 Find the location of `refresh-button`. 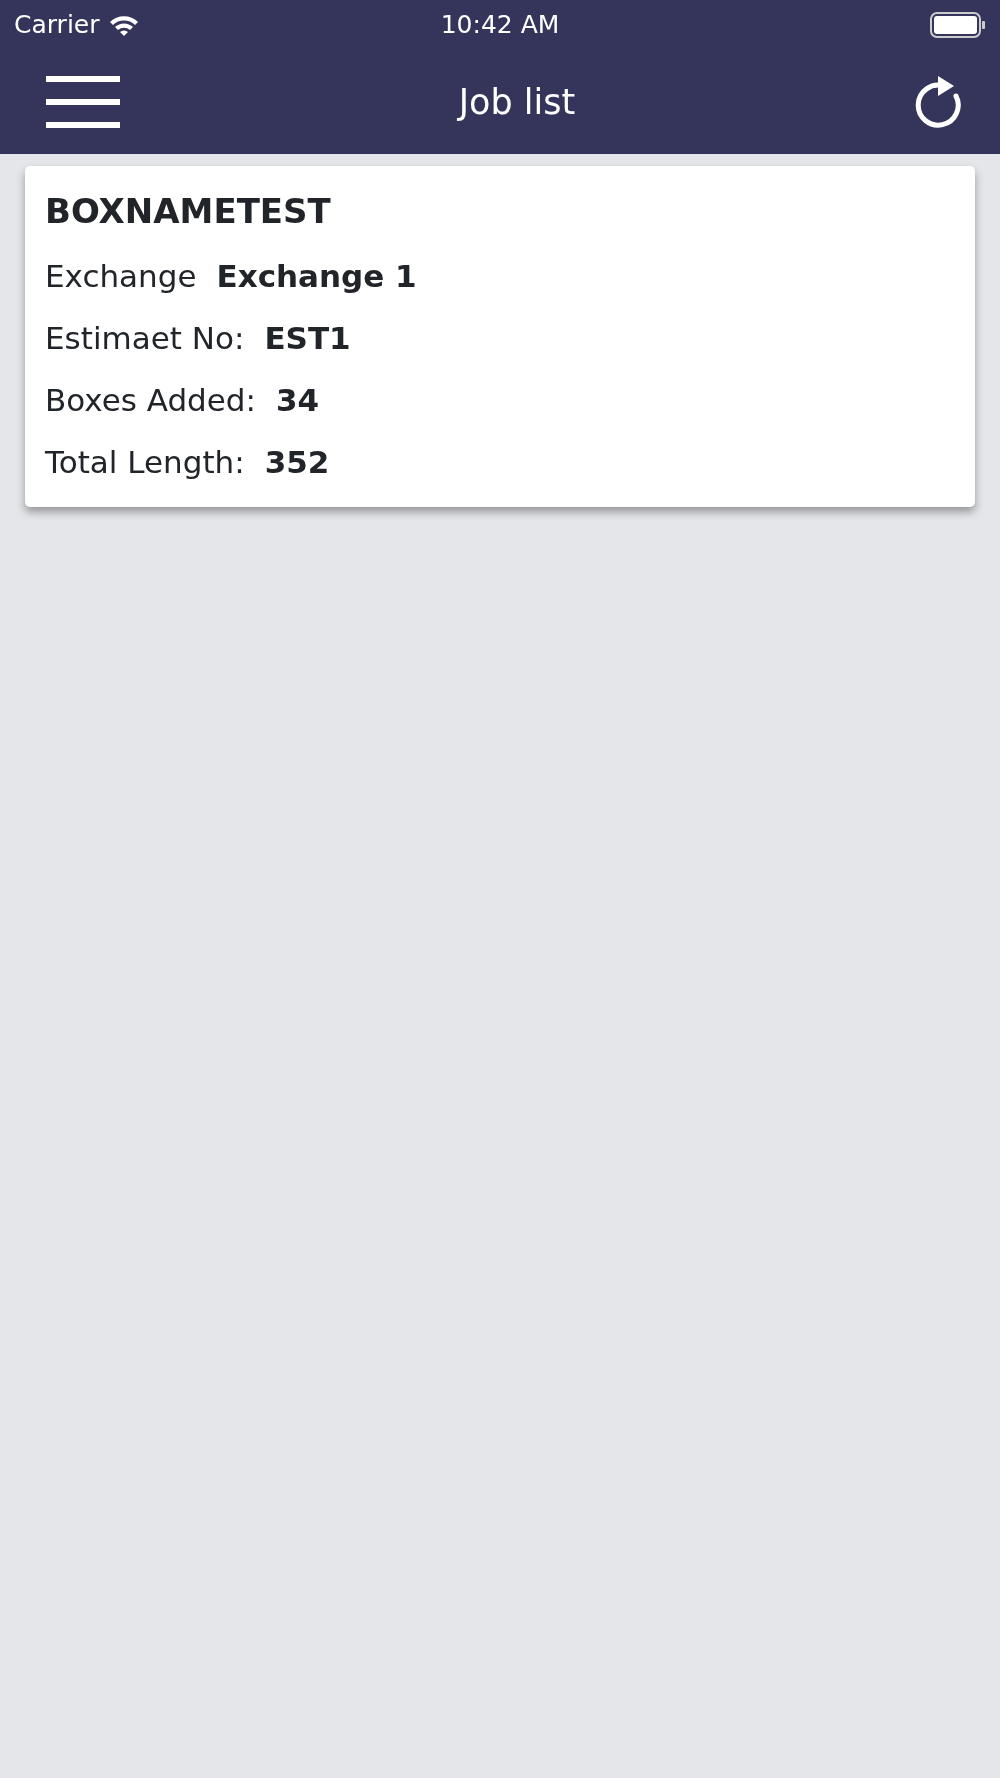

refresh-button is located at coordinates (938, 102).